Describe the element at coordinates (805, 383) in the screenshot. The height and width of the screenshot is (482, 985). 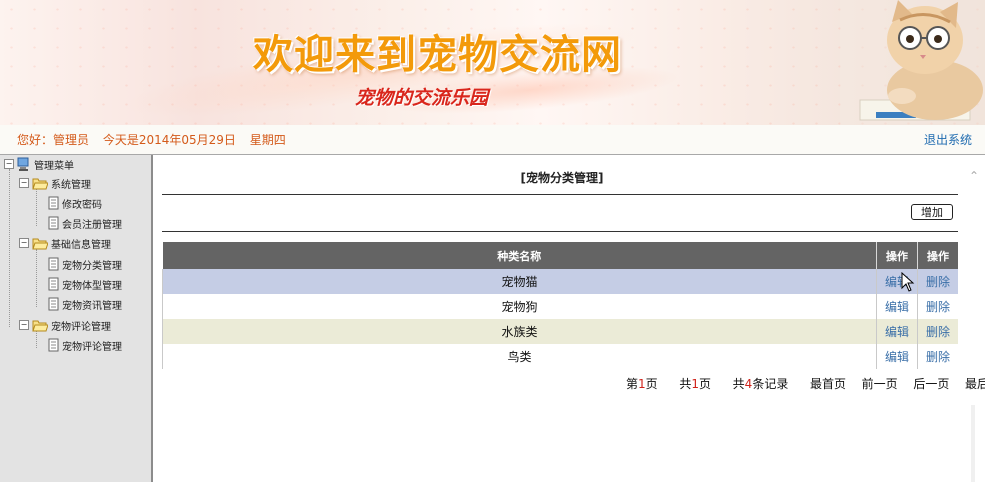
I see `pagination: 第1页 共1页 共4条记录 最首页 前一页 后一页 最后页` at that location.